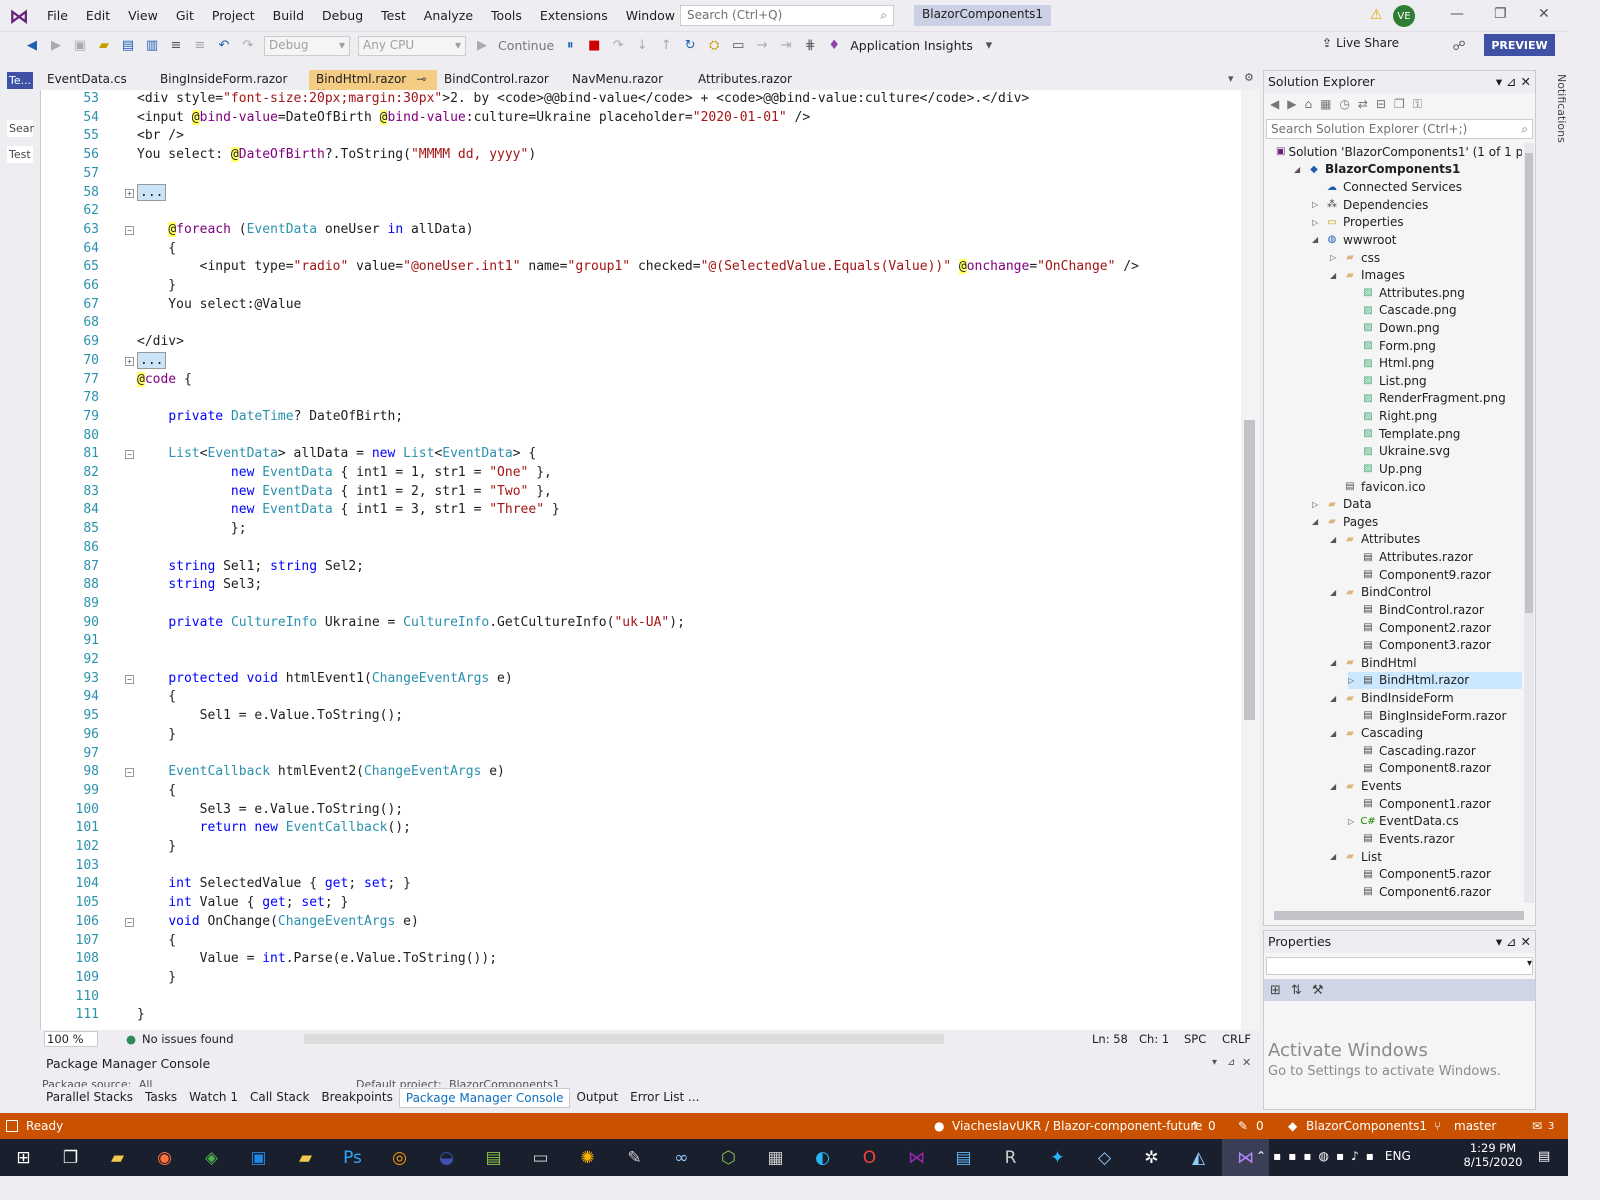 This screenshot has width=1600, height=1200. I want to click on app-icon: ✎, so click(634, 1157).